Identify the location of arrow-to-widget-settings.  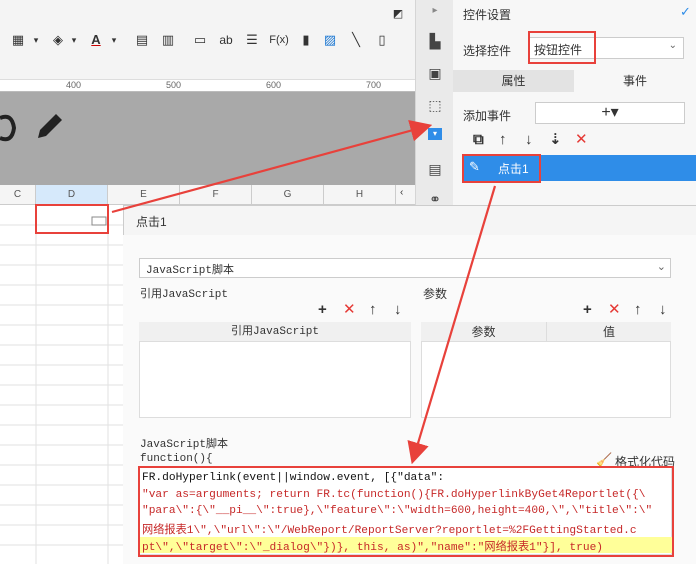
(272, 167).